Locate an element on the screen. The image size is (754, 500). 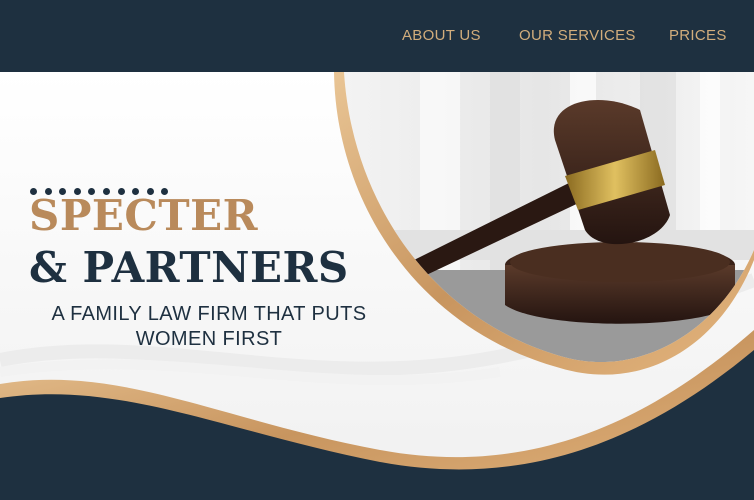
brand-name-line2: & PARTNERS is located at coordinates (189, 267).